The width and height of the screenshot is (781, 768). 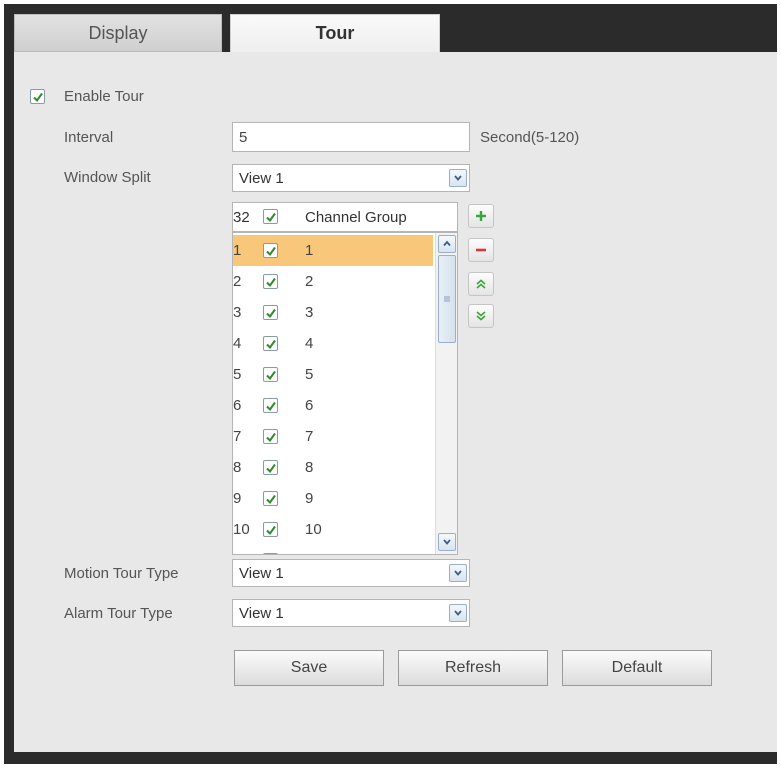 What do you see at coordinates (351, 178) in the screenshot?
I see `window-split-select: View 1` at bounding box center [351, 178].